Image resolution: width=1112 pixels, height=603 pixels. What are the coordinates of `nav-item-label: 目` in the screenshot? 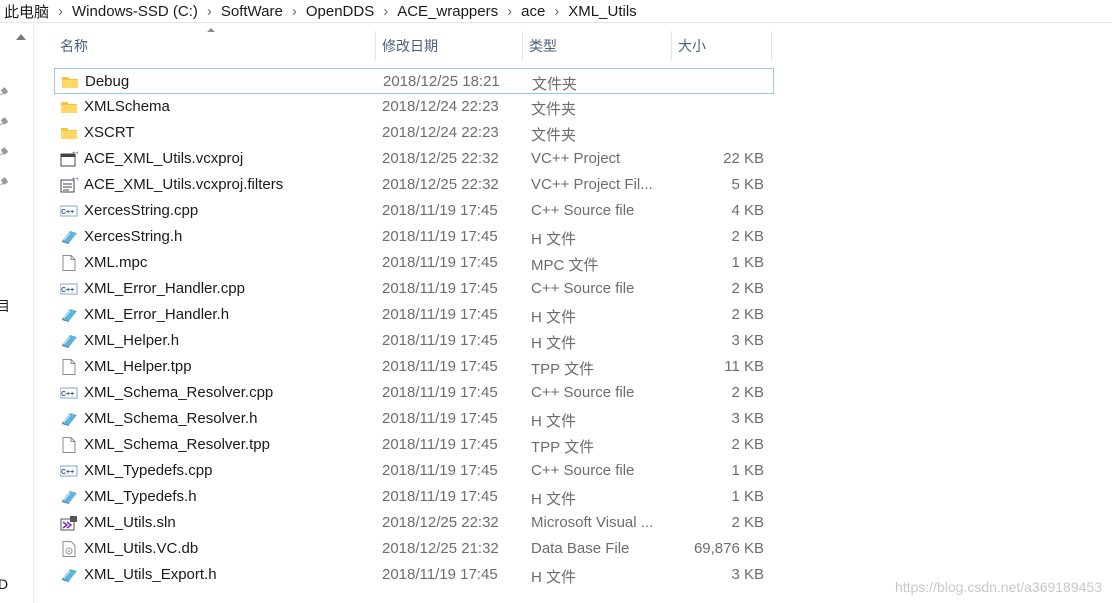 It's located at (5, 306).